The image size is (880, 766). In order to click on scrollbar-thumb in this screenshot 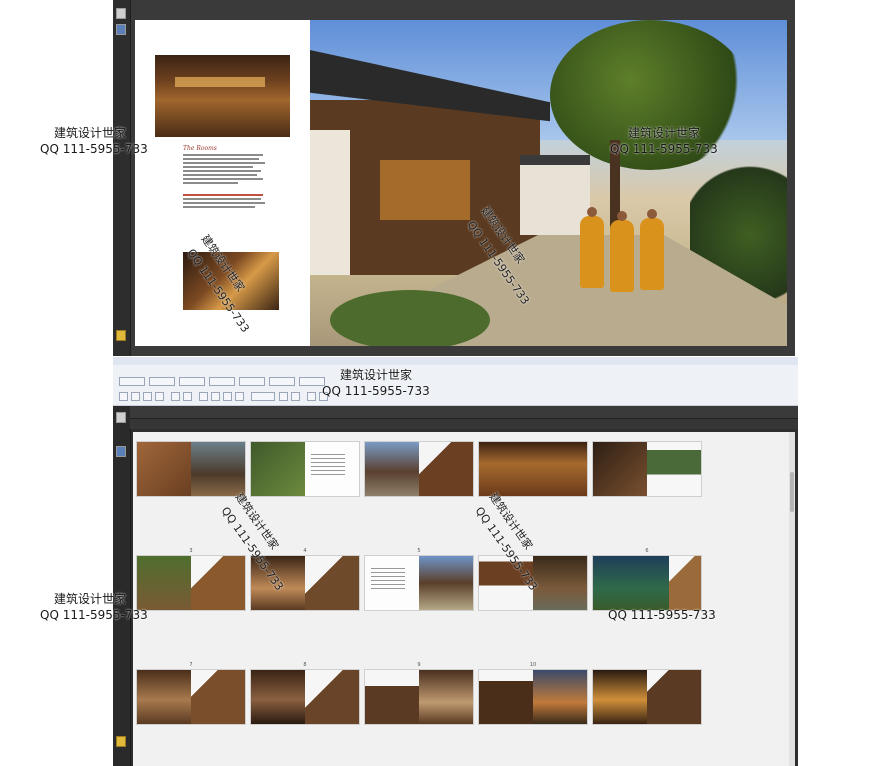, I will do `click(792, 492)`.